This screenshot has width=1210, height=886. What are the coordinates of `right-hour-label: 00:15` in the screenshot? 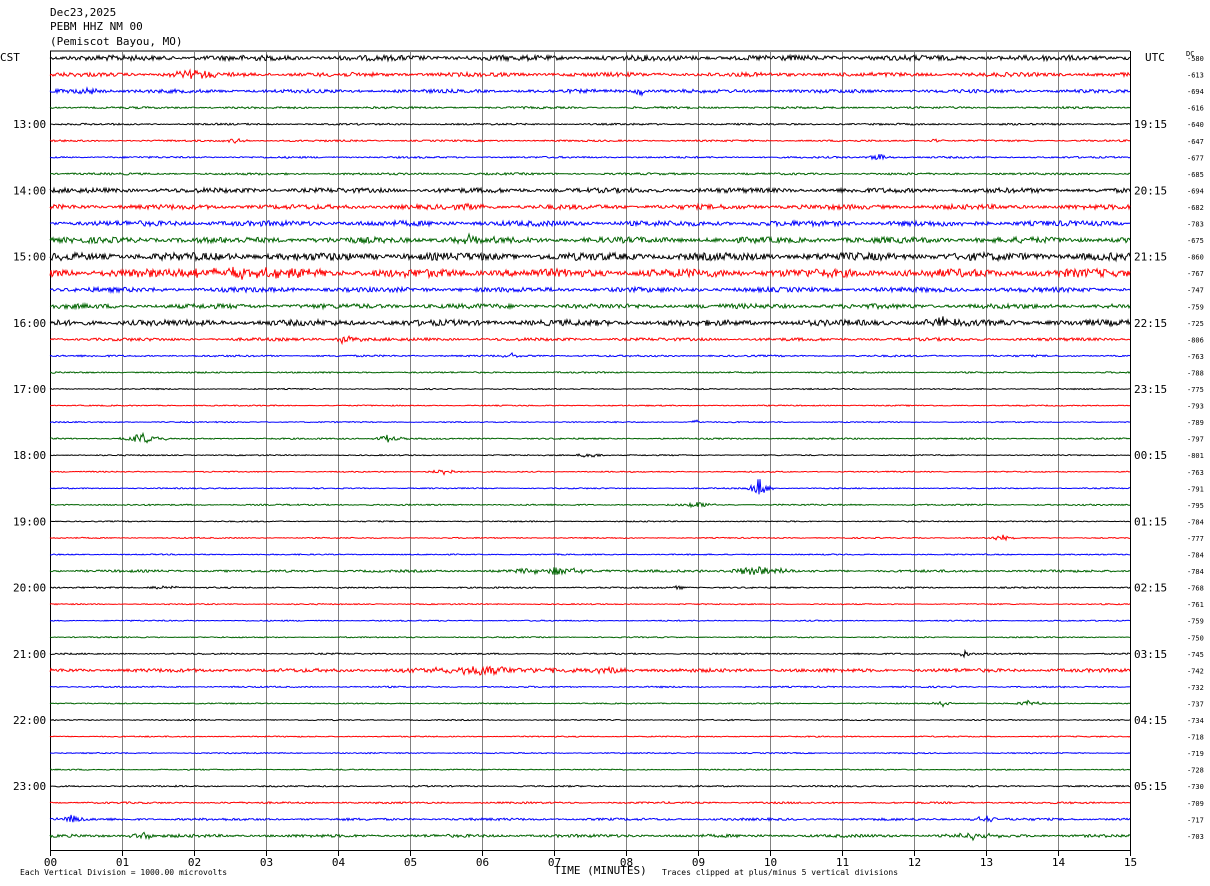 It's located at (1150, 455).